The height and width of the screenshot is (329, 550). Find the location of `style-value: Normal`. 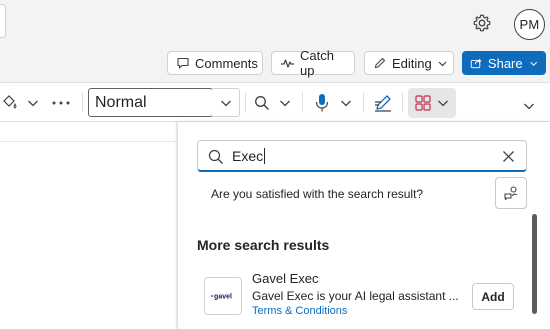

style-value: Normal is located at coordinates (121, 102).